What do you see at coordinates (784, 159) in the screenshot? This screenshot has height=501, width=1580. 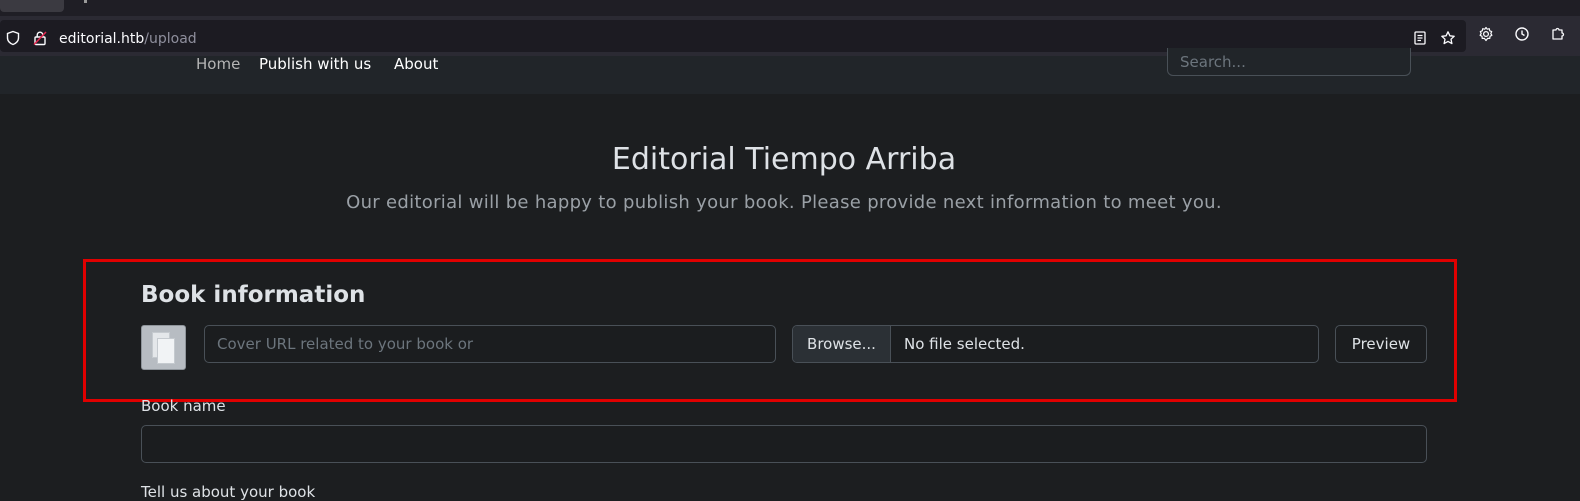 I see `page-title: Editorial Tiempo Arriba` at bounding box center [784, 159].